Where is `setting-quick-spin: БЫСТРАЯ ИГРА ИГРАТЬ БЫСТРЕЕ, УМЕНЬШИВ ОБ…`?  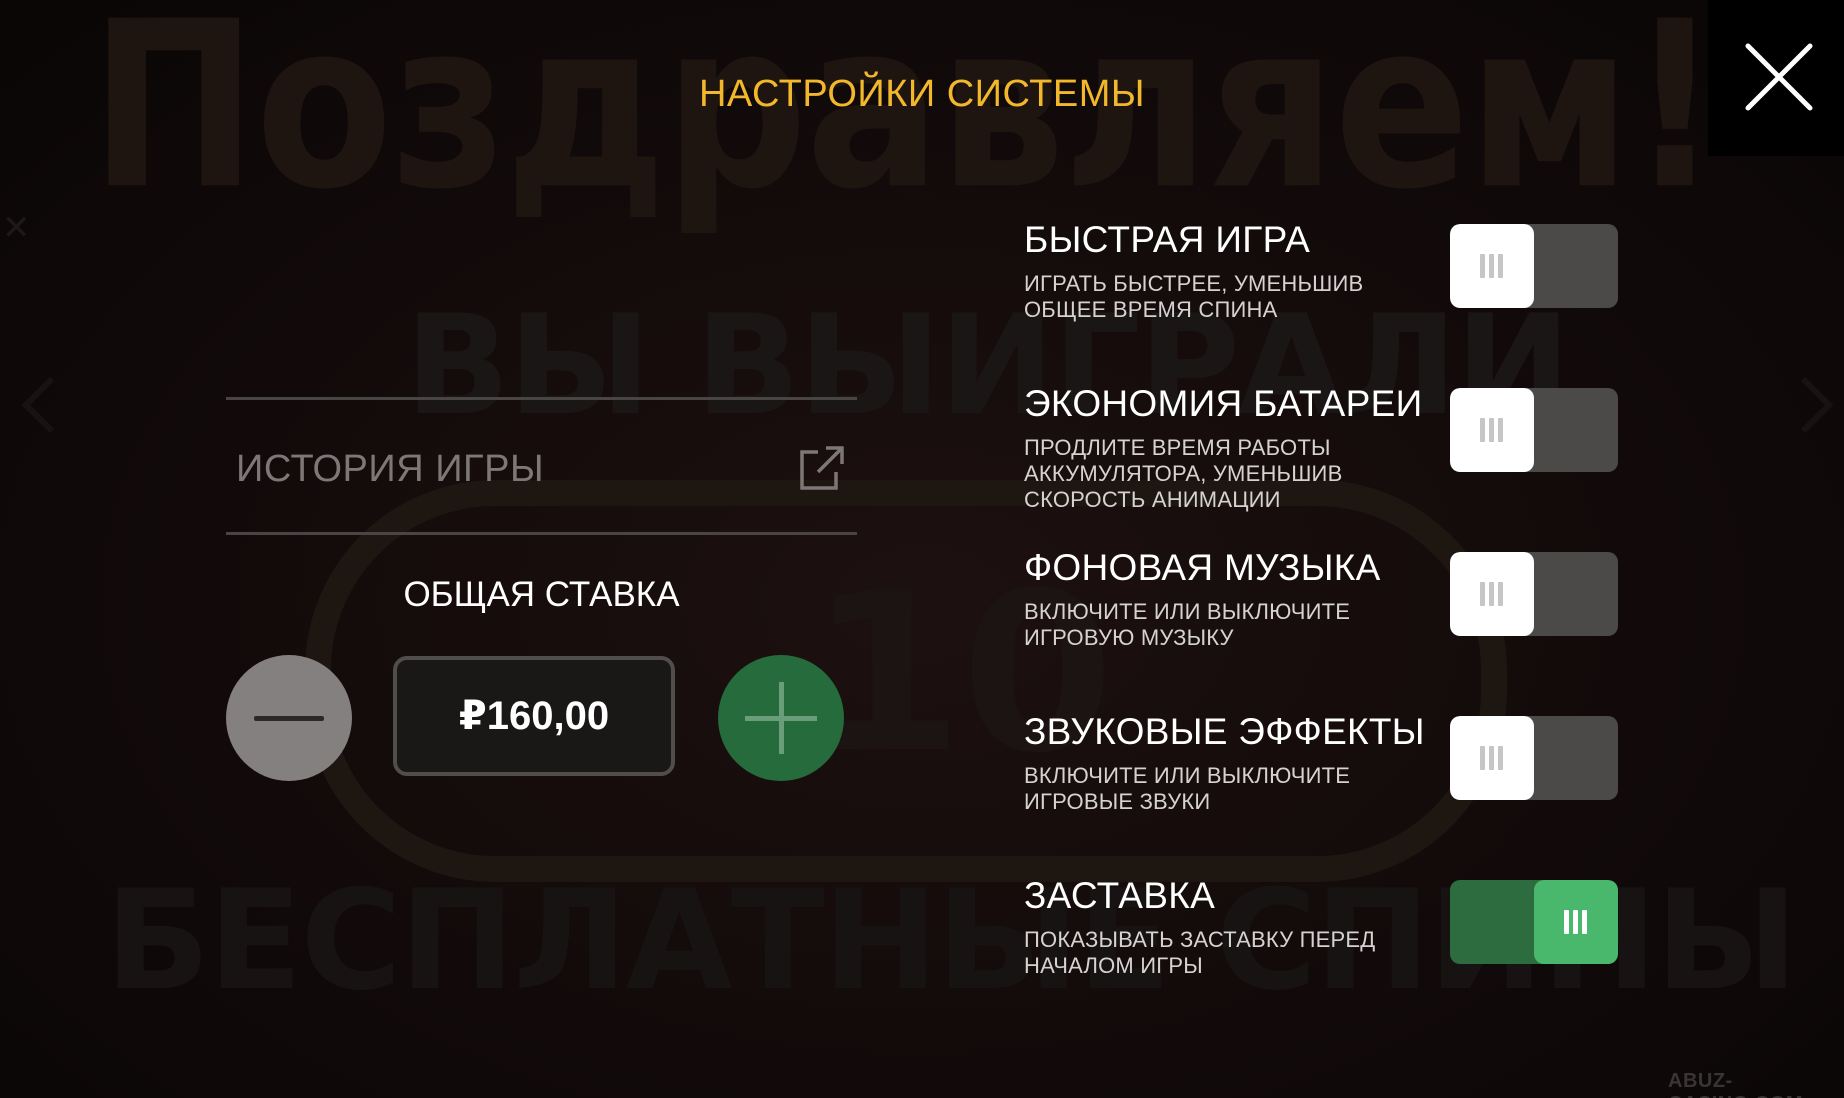
setting-quick-spin: БЫСТРАЯ ИГРА ИГРАТЬ БЫСТРЕЕ, УМЕНЬШИВ ОБ… is located at coordinates (1322, 270).